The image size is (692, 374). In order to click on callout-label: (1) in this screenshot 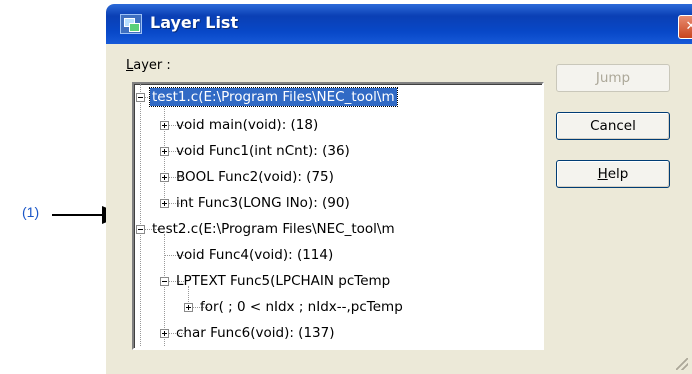, I will do `click(31, 212)`.